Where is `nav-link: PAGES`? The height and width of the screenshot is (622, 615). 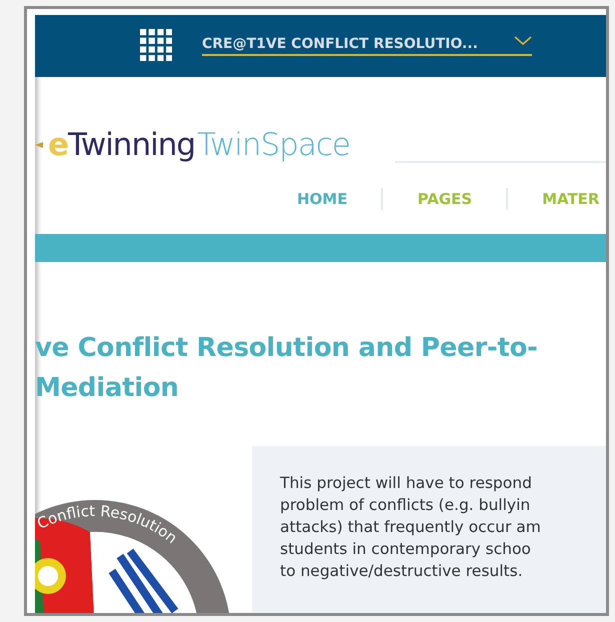 nav-link: PAGES is located at coordinates (444, 199).